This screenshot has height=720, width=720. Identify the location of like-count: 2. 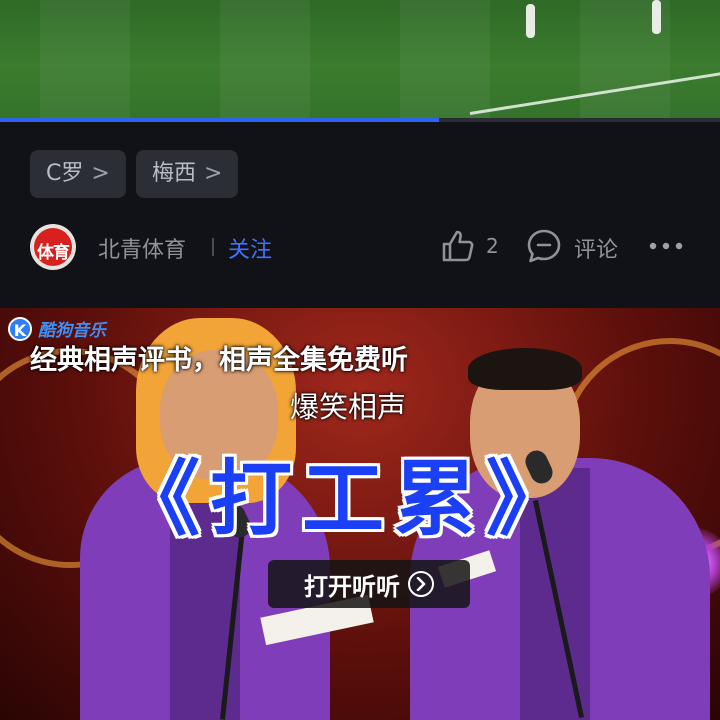
(492, 246).